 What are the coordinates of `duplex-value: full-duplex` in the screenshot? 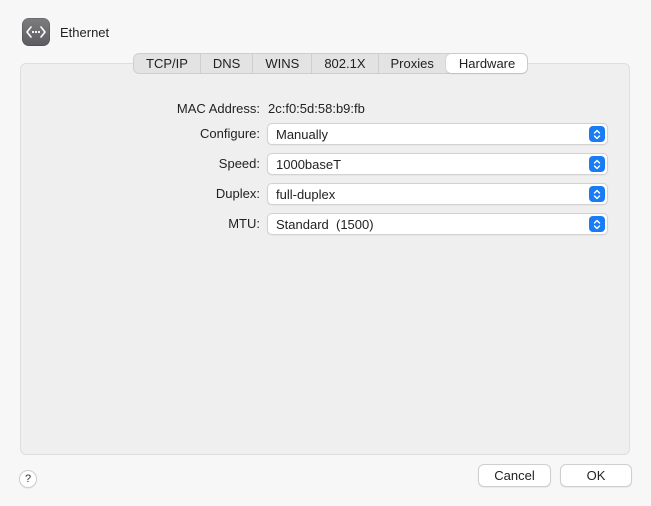 It's located at (306, 194).